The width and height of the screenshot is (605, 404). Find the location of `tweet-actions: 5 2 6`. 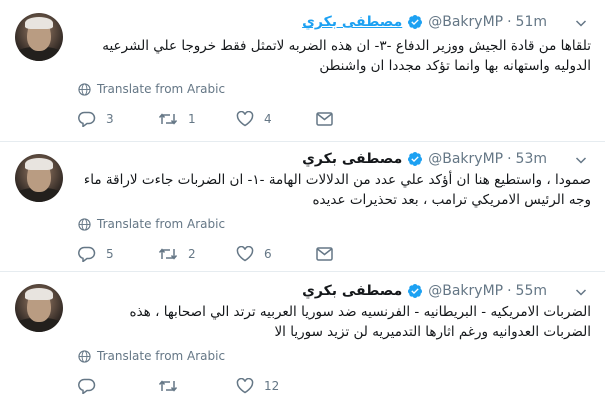

tweet-actions: 5 2 6 is located at coordinates (208, 254).